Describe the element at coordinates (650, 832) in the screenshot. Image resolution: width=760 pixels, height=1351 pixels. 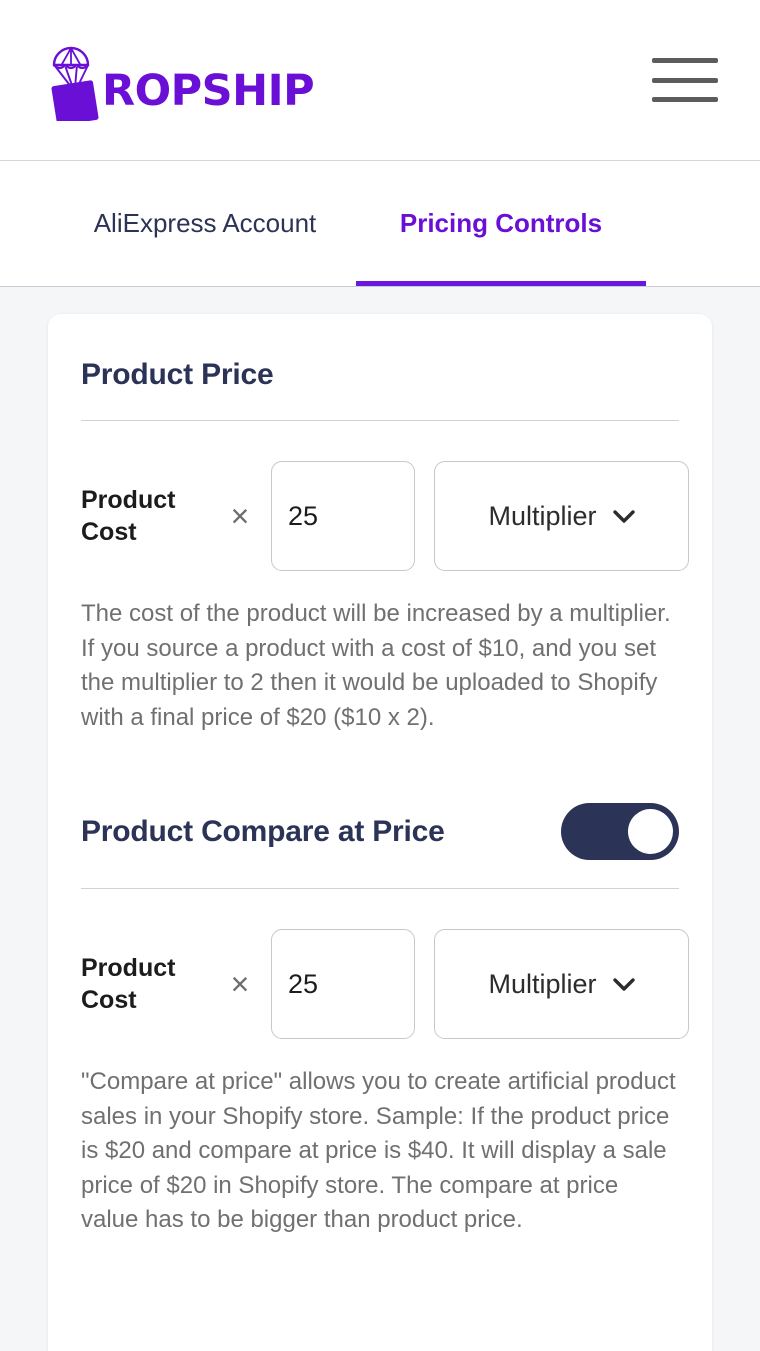
I see `toggle-knob` at that location.